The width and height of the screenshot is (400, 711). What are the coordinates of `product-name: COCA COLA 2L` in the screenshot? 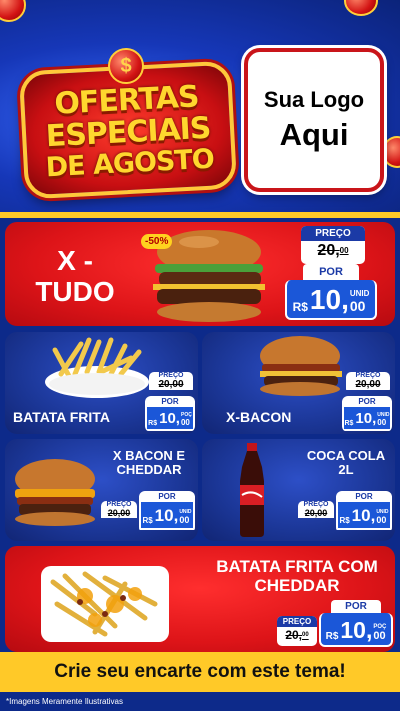 It's located at (346, 463).